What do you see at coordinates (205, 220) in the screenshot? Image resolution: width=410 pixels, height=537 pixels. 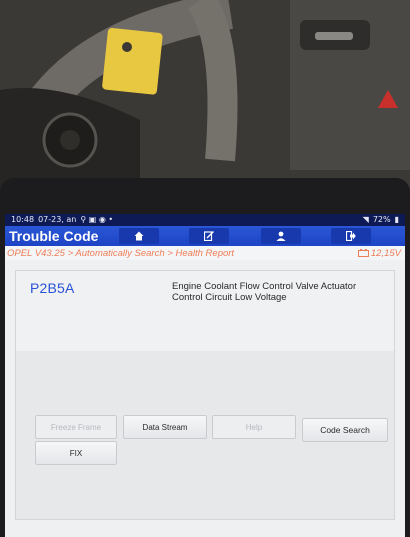 I see `system-status-bar: 10:48 07-23, an ⚲ ▣ ◉ • ◥ 72% ▮` at bounding box center [205, 220].